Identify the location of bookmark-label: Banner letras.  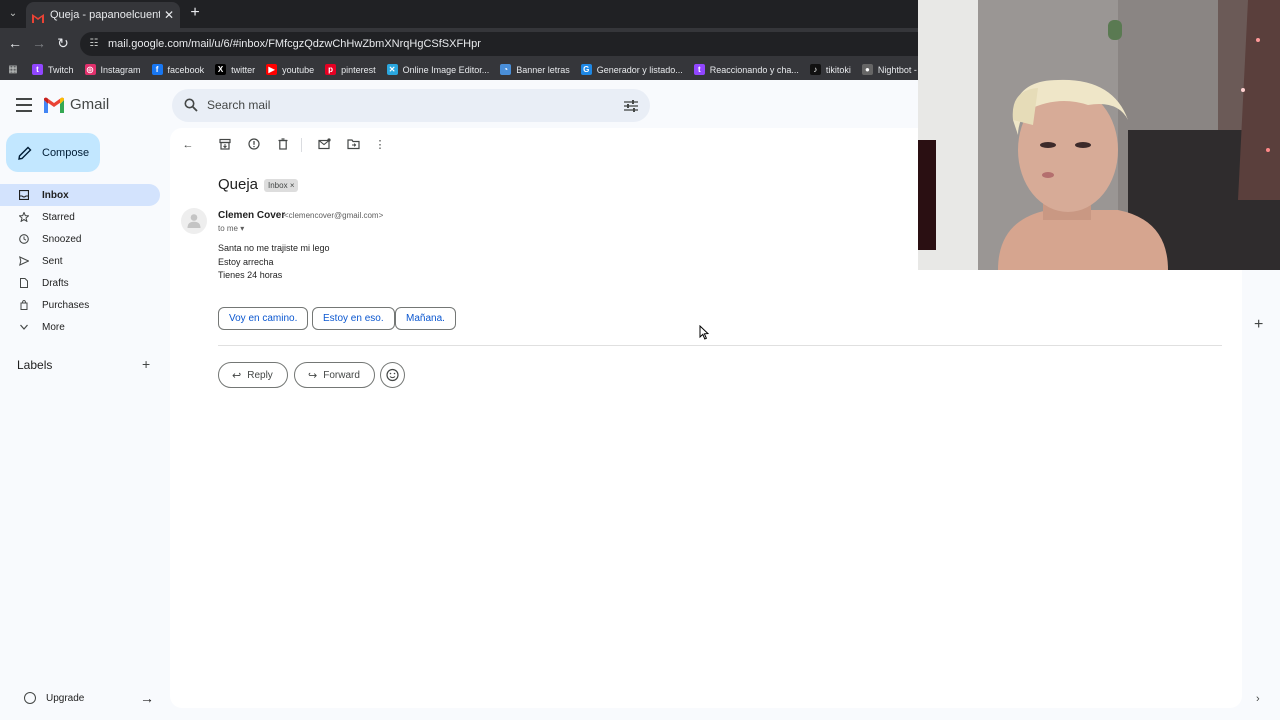
(543, 69).